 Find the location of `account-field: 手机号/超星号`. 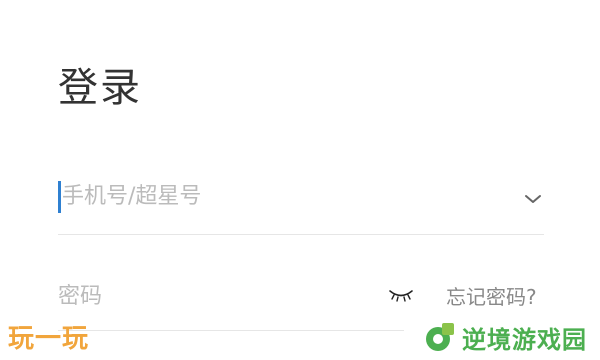

account-field: 手机号/超星号 is located at coordinates (301, 205).